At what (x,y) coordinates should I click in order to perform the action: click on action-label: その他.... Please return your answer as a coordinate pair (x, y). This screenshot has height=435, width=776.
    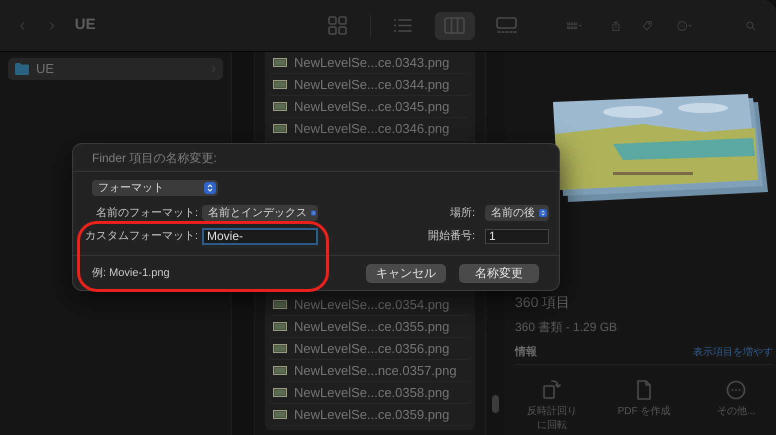
    Looking at the image, I should click on (736, 411).